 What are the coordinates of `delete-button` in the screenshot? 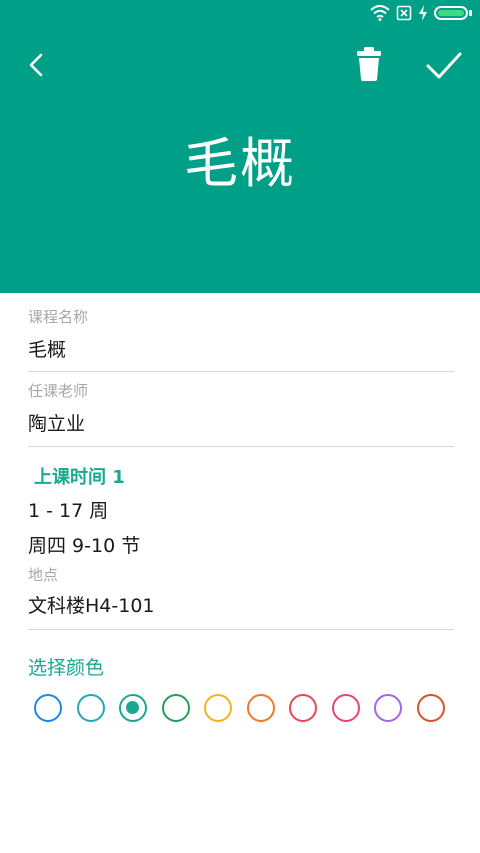 It's located at (369, 64).